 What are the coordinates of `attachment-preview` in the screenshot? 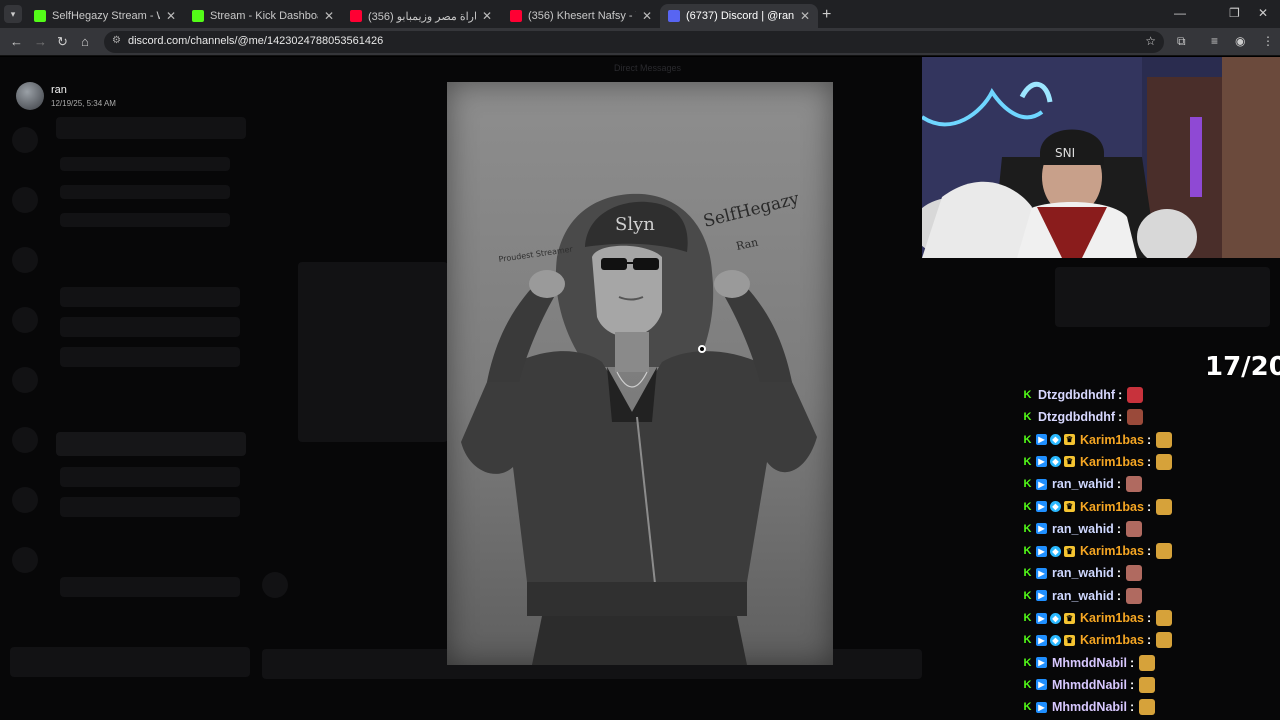 It's located at (373, 352).